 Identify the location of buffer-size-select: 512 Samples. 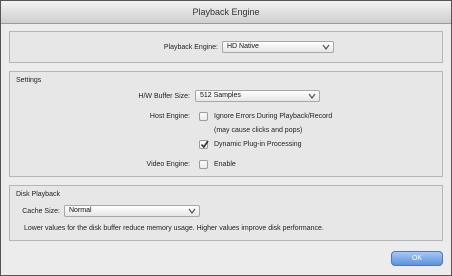
(257, 96).